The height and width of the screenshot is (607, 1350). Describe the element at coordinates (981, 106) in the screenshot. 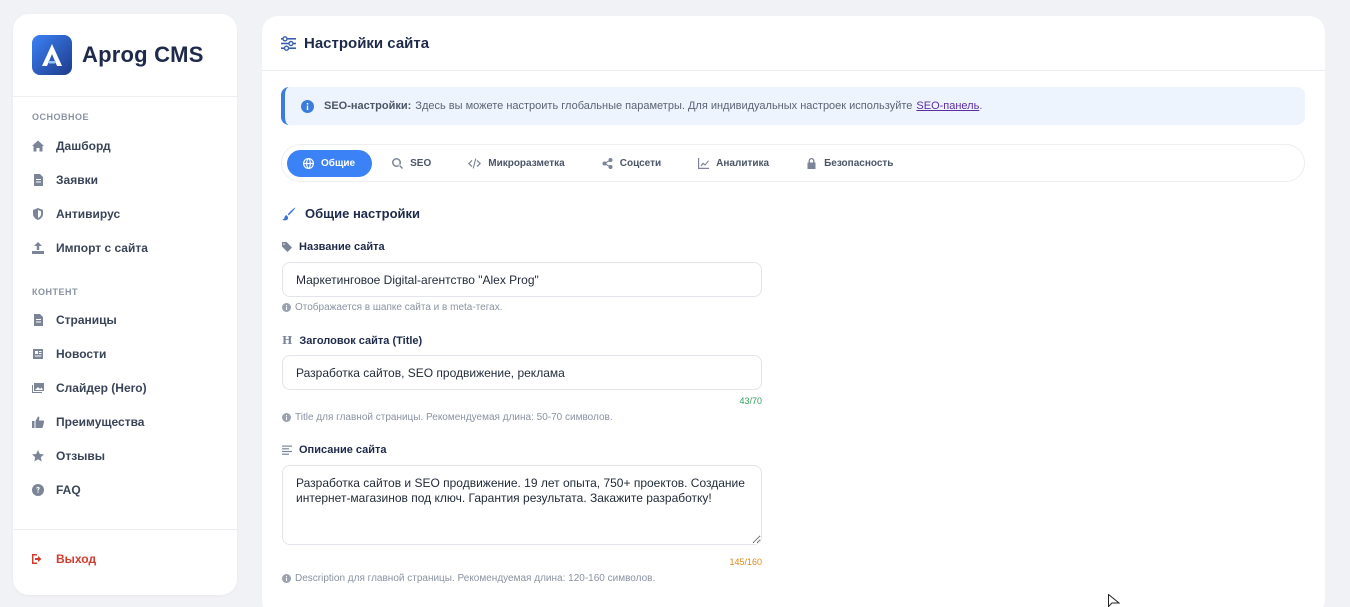

I see `alert-end: .` at that location.